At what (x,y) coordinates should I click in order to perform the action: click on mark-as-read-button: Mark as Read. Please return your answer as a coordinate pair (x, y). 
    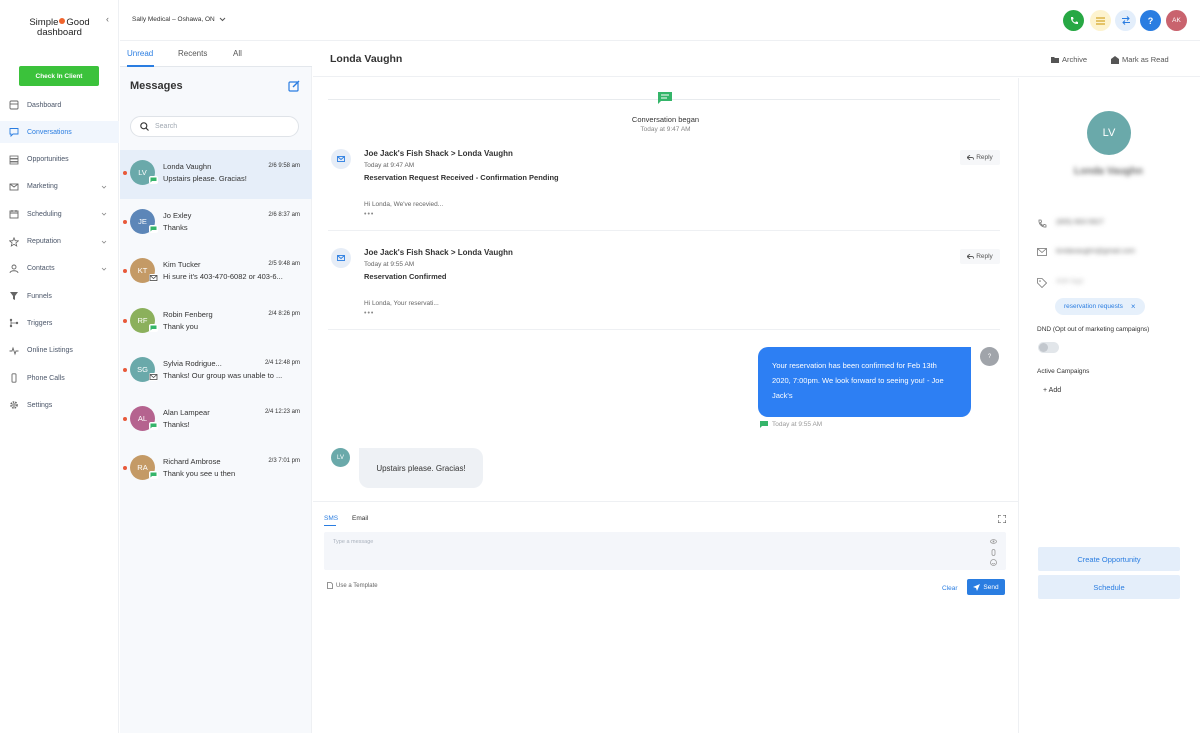
    Looking at the image, I should click on (1140, 59).